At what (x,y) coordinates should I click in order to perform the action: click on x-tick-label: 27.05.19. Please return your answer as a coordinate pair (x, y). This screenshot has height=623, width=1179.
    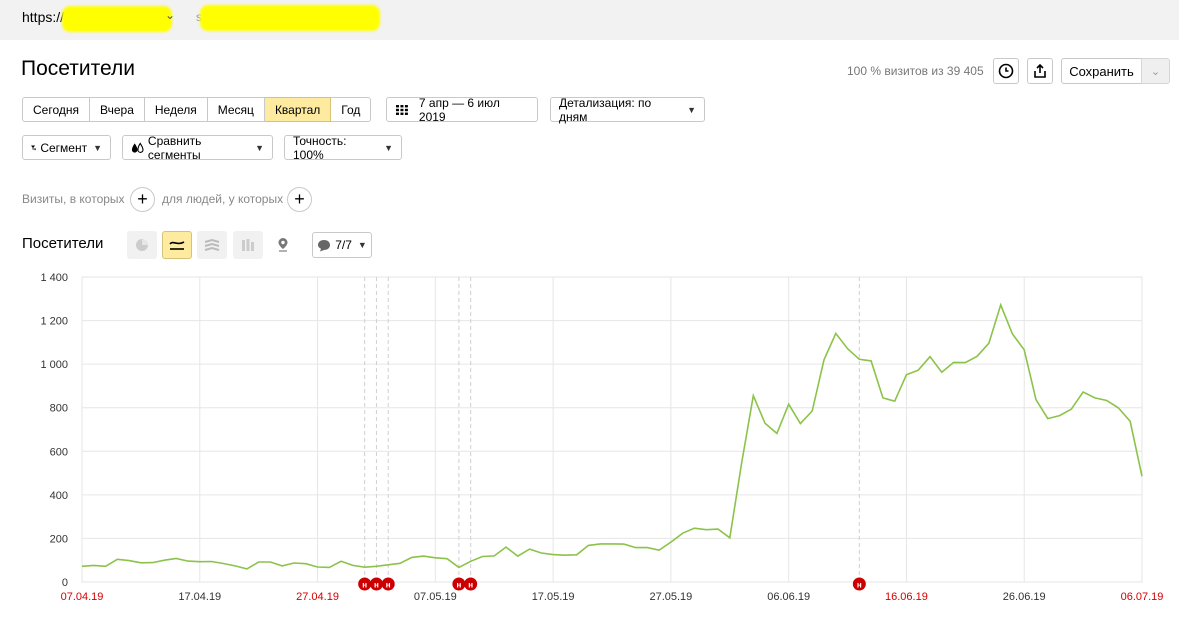
    Looking at the image, I should click on (670, 597).